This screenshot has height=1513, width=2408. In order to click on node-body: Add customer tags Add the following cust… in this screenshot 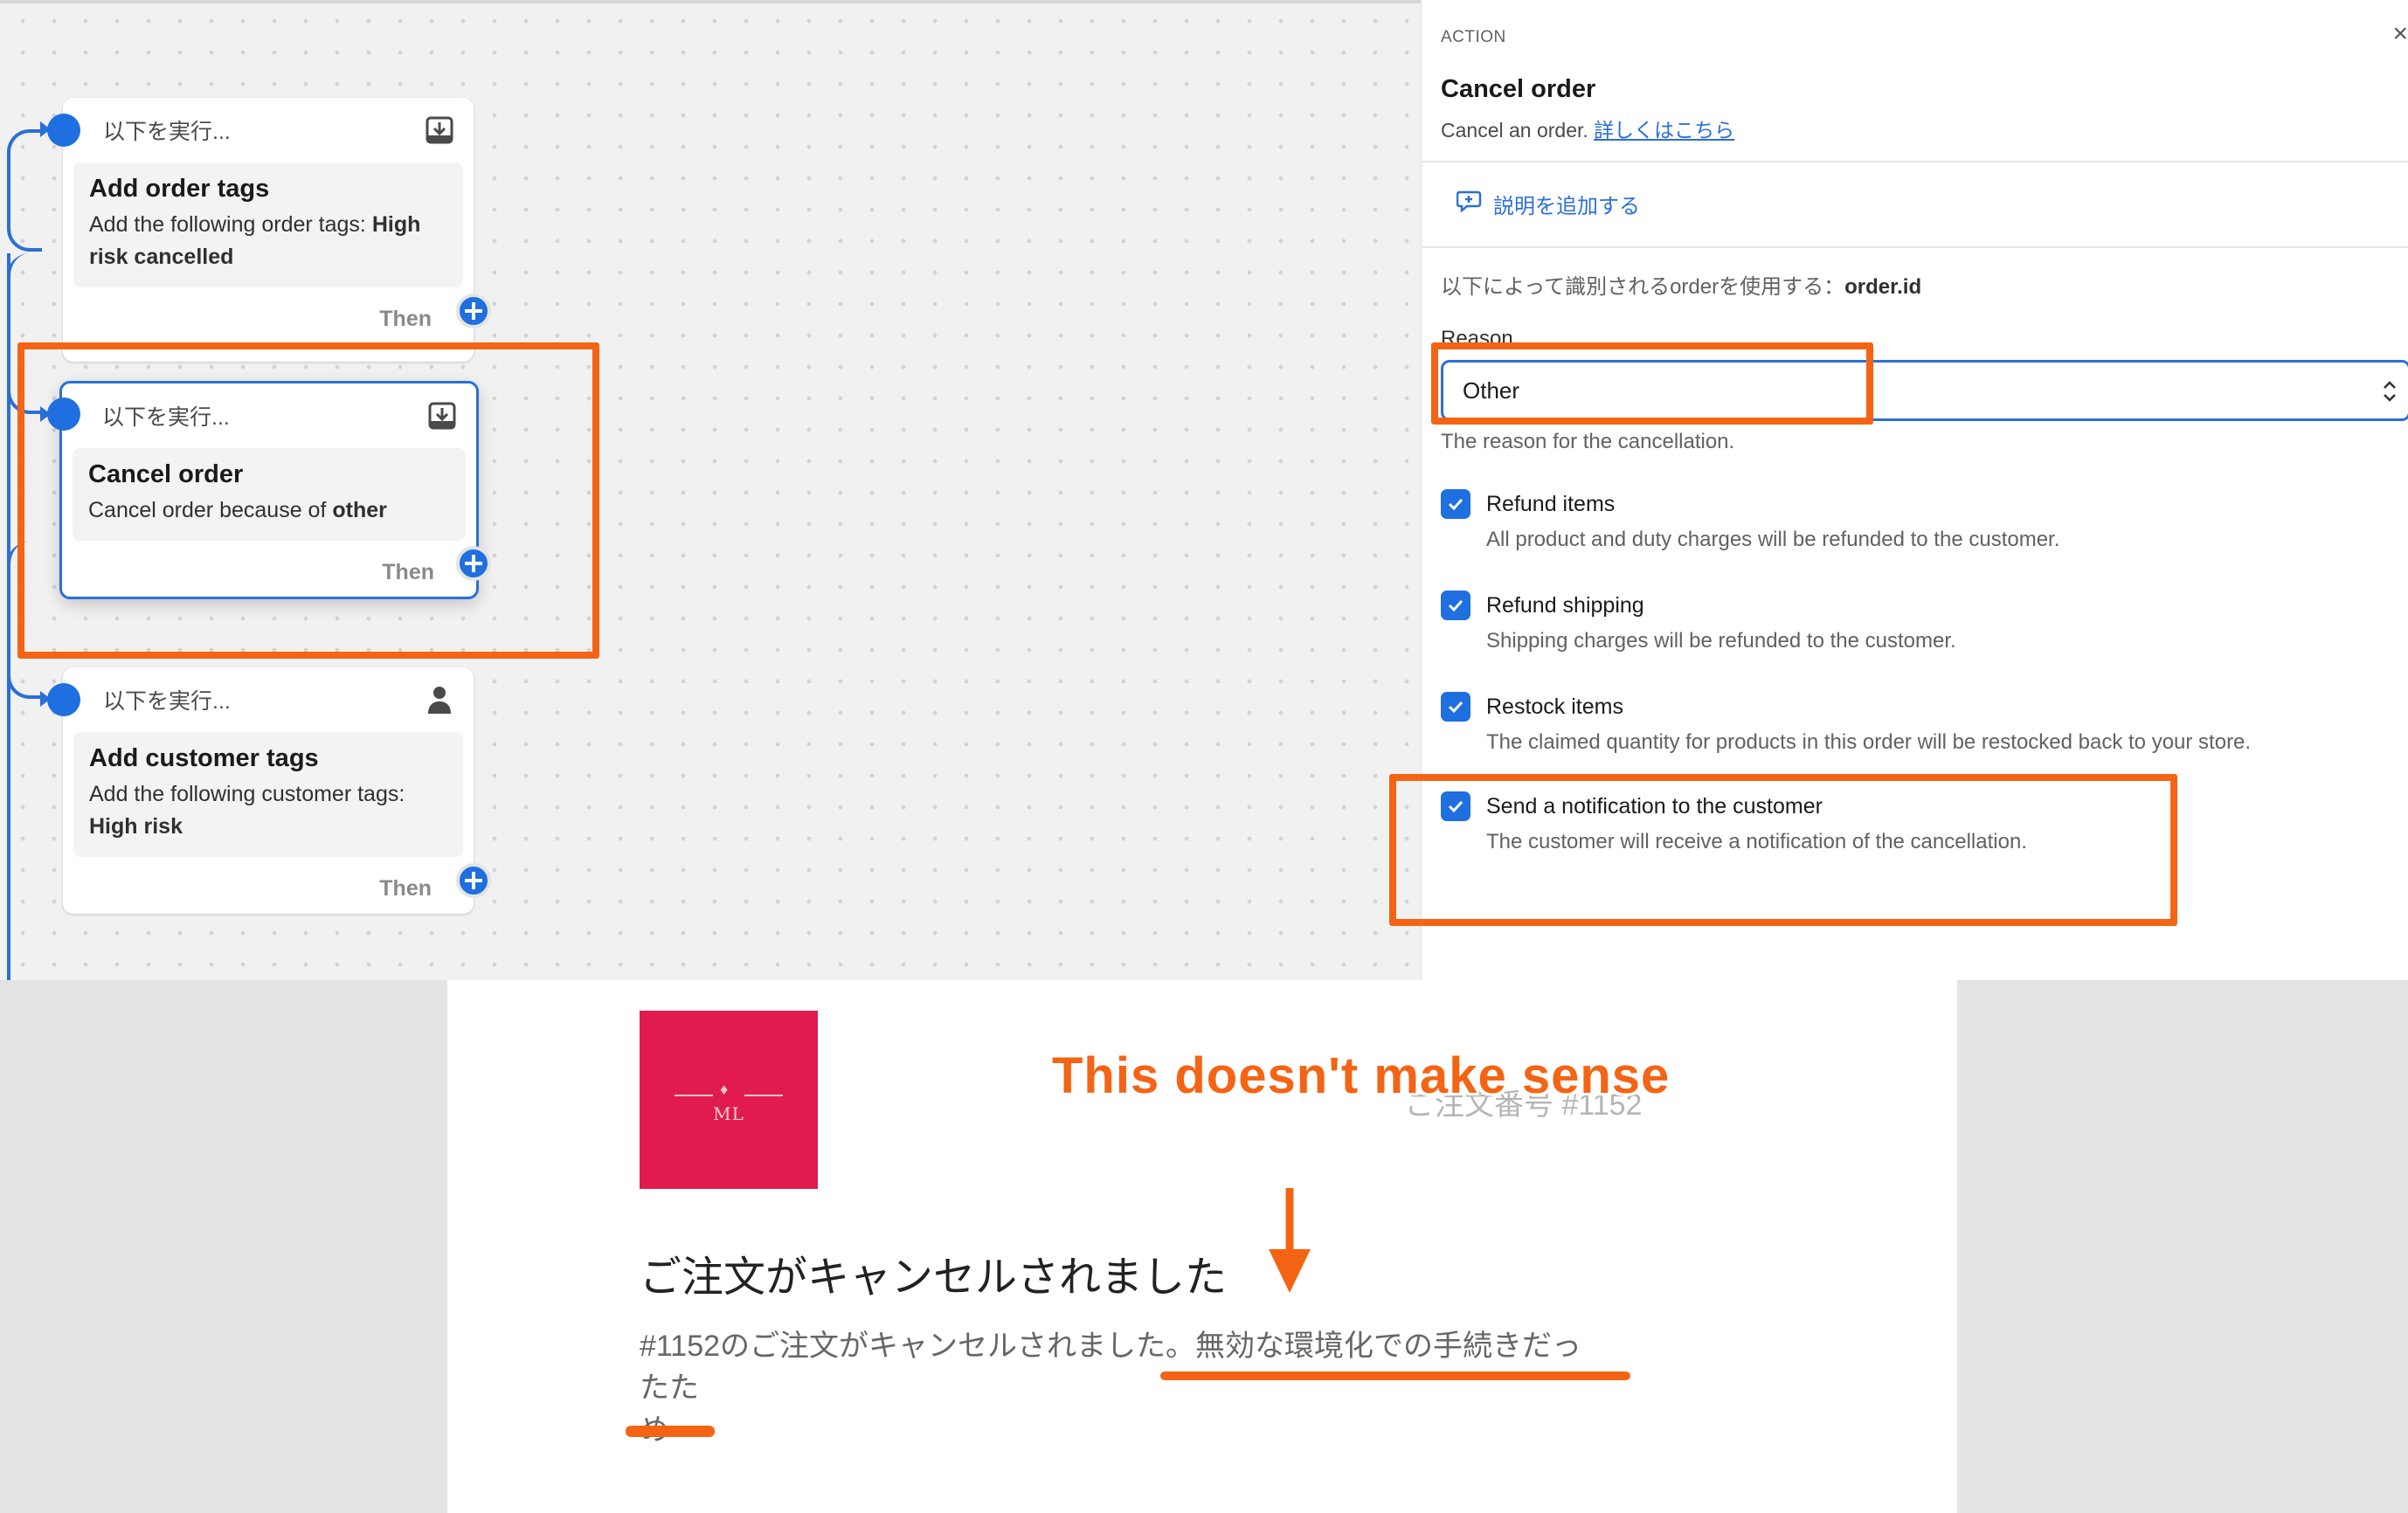, I will do `click(268, 794)`.